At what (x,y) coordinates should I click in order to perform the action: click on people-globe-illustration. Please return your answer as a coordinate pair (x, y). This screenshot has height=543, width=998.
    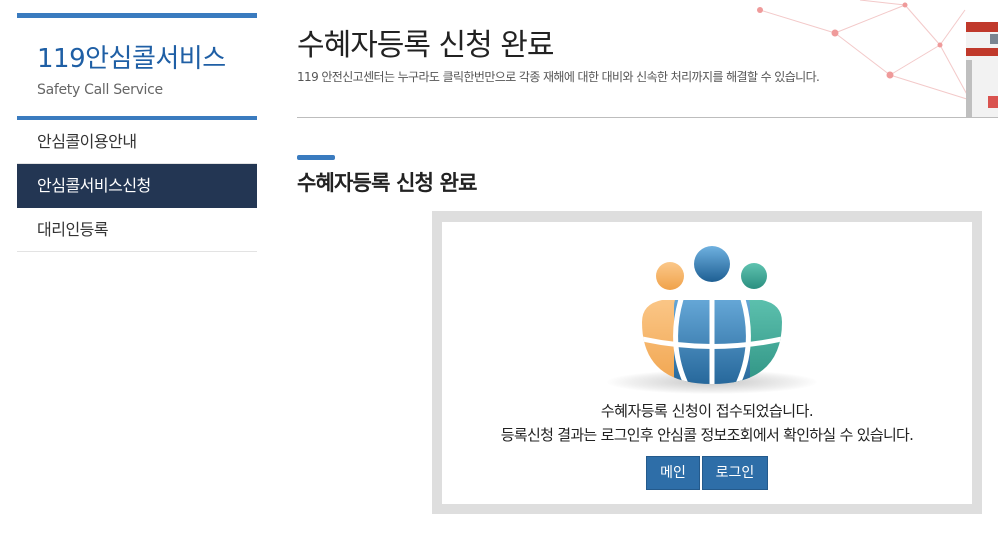
    Looking at the image, I should click on (712, 315).